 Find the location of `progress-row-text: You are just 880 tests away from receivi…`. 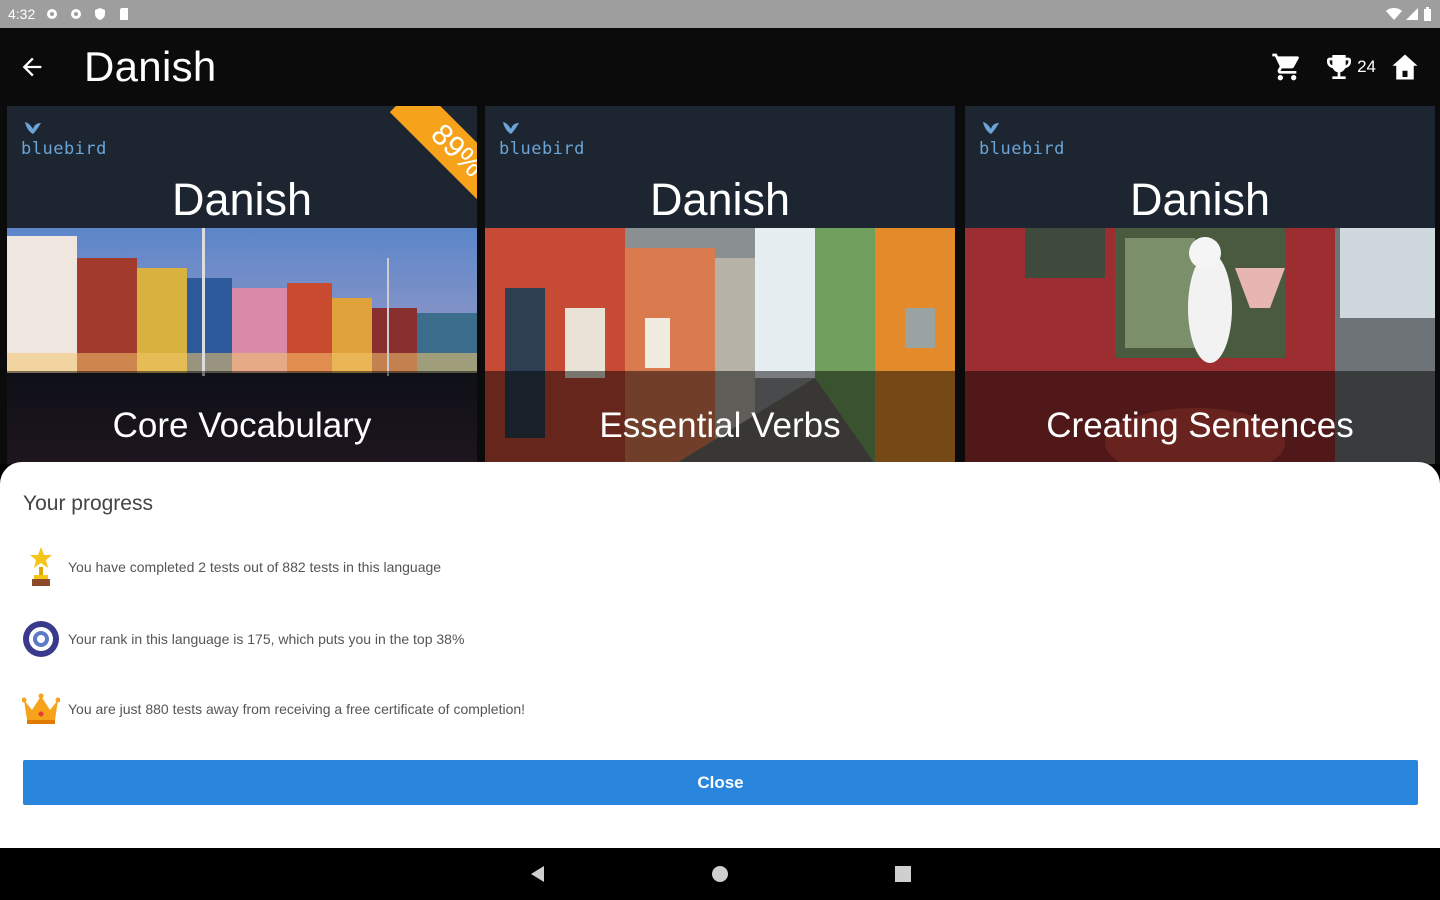

progress-row-text: You are just 880 tests away from receivi… is located at coordinates (297, 709).